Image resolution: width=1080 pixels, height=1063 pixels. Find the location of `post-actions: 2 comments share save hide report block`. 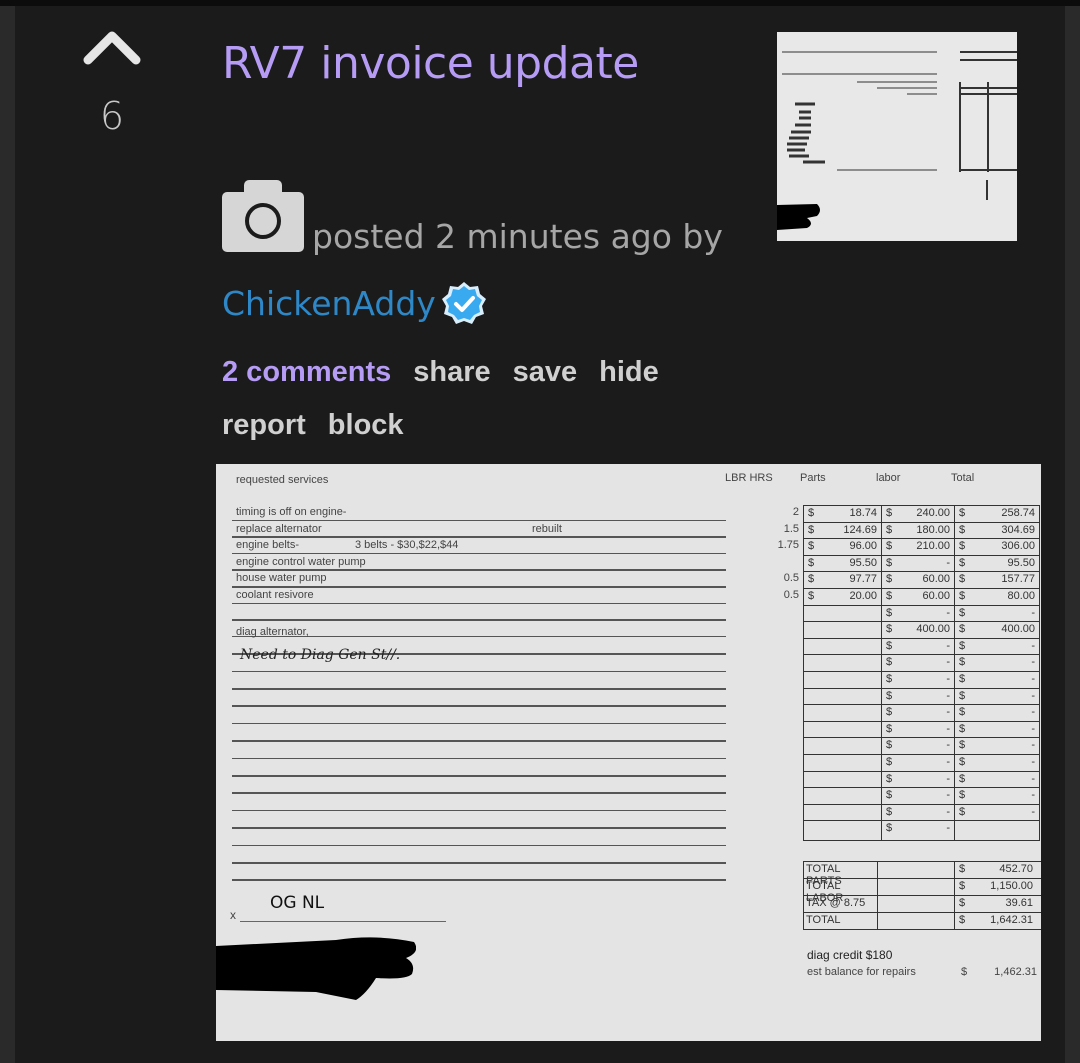

post-actions: 2 comments share save hide report block is located at coordinates (482, 401).